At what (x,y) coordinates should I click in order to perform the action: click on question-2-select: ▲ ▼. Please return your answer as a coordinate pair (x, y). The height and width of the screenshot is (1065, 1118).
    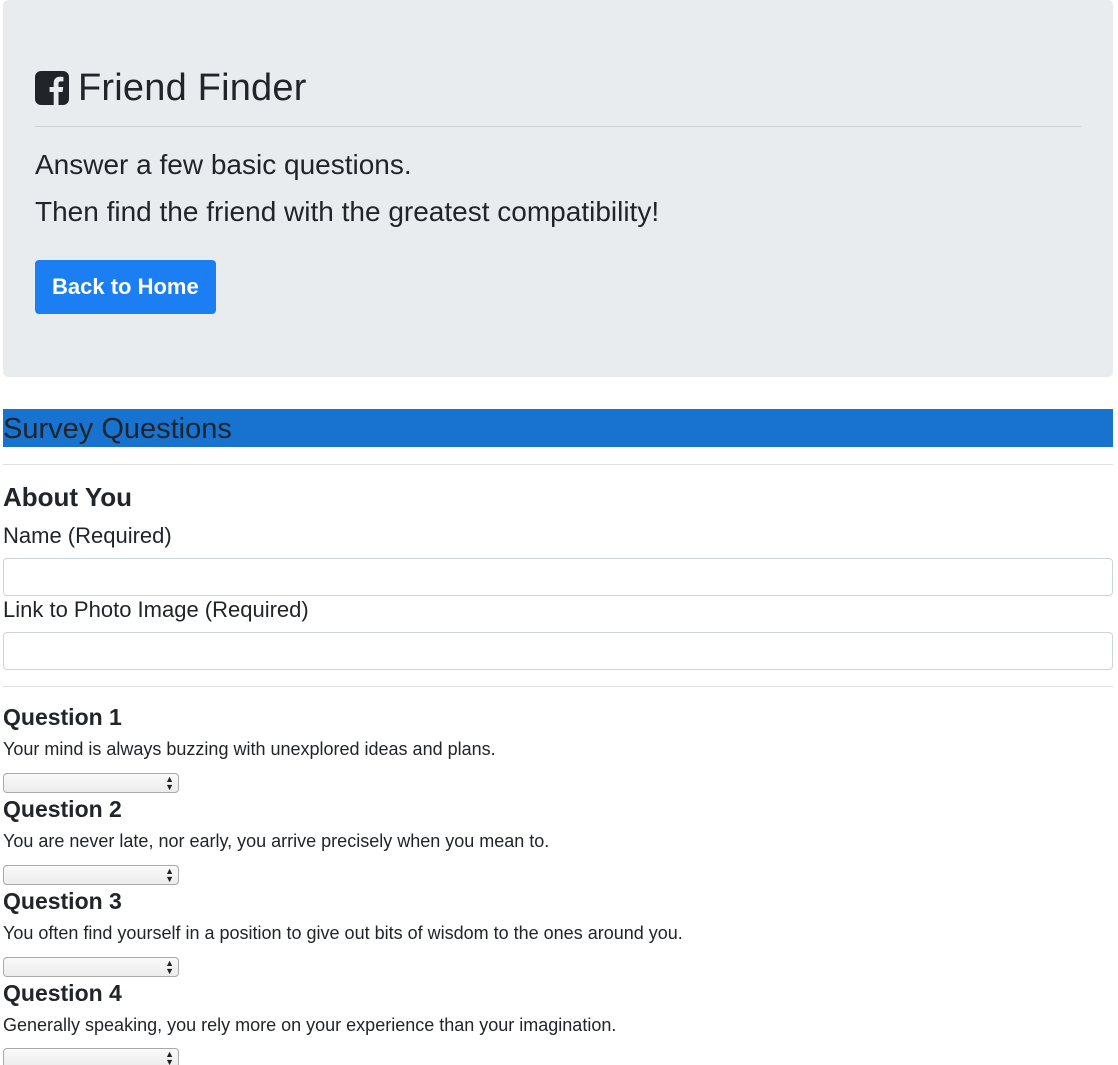
    Looking at the image, I should click on (91, 875).